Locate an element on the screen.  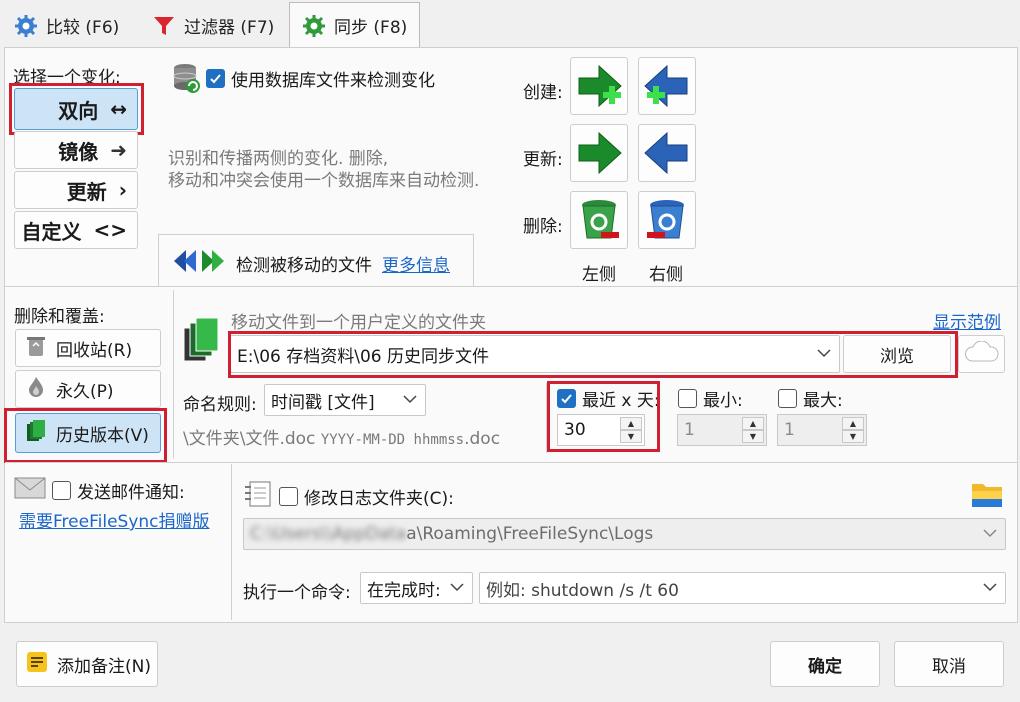
cloud-icon is located at coordinates (982, 354).